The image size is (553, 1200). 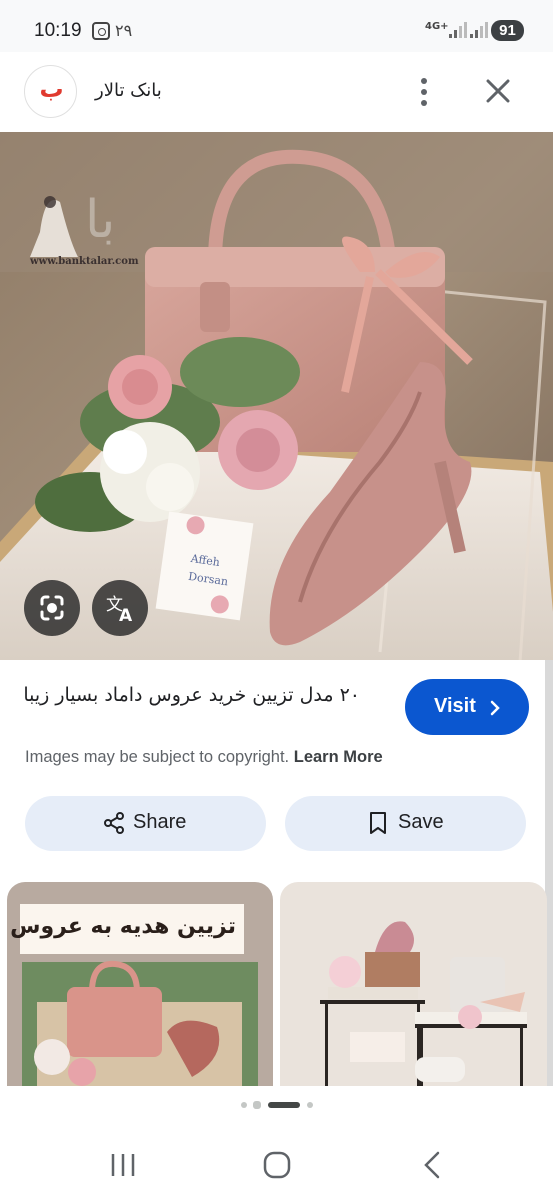 What do you see at coordinates (100, 220) in the screenshot?
I see `svg-text: ﺑﺎ` at bounding box center [100, 220].